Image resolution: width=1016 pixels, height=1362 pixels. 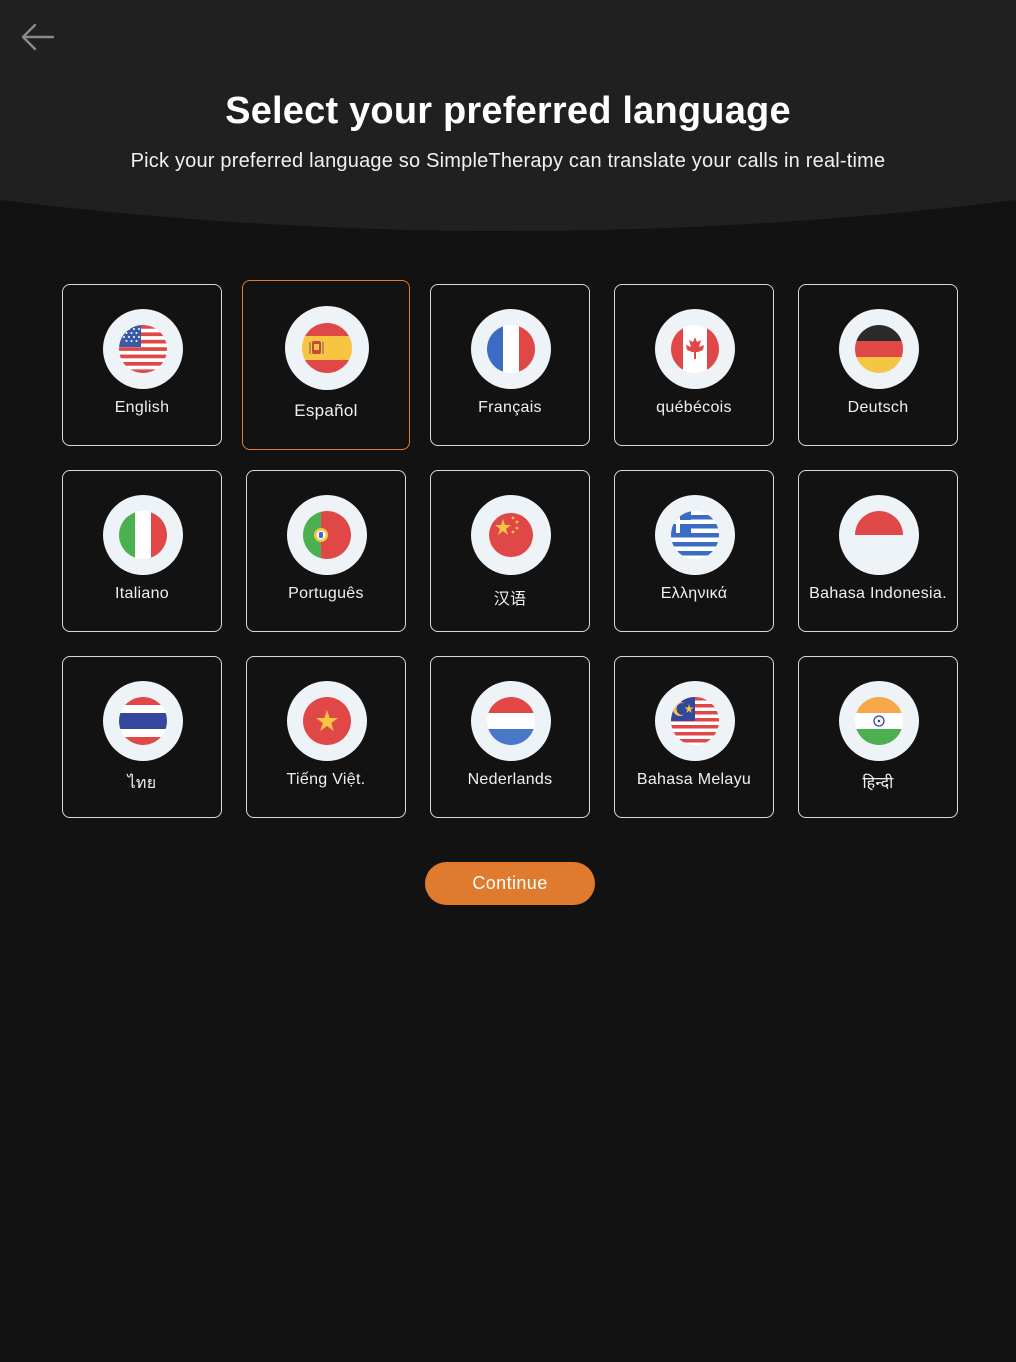 I want to click on back-button, so click(x=37, y=37).